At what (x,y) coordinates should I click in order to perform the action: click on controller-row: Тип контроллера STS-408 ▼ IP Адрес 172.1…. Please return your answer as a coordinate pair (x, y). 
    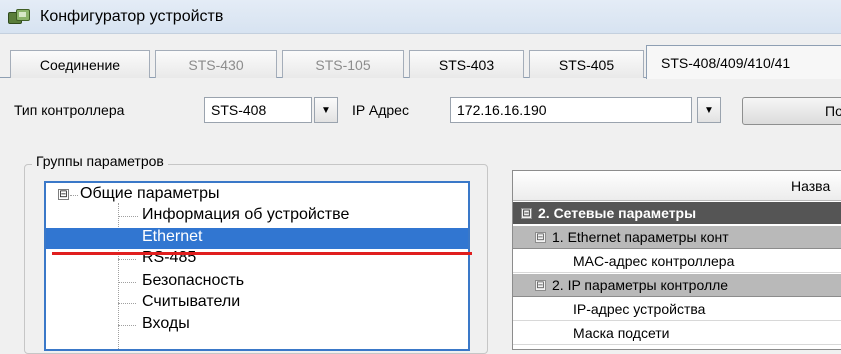
    Looking at the image, I should click on (420, 110).